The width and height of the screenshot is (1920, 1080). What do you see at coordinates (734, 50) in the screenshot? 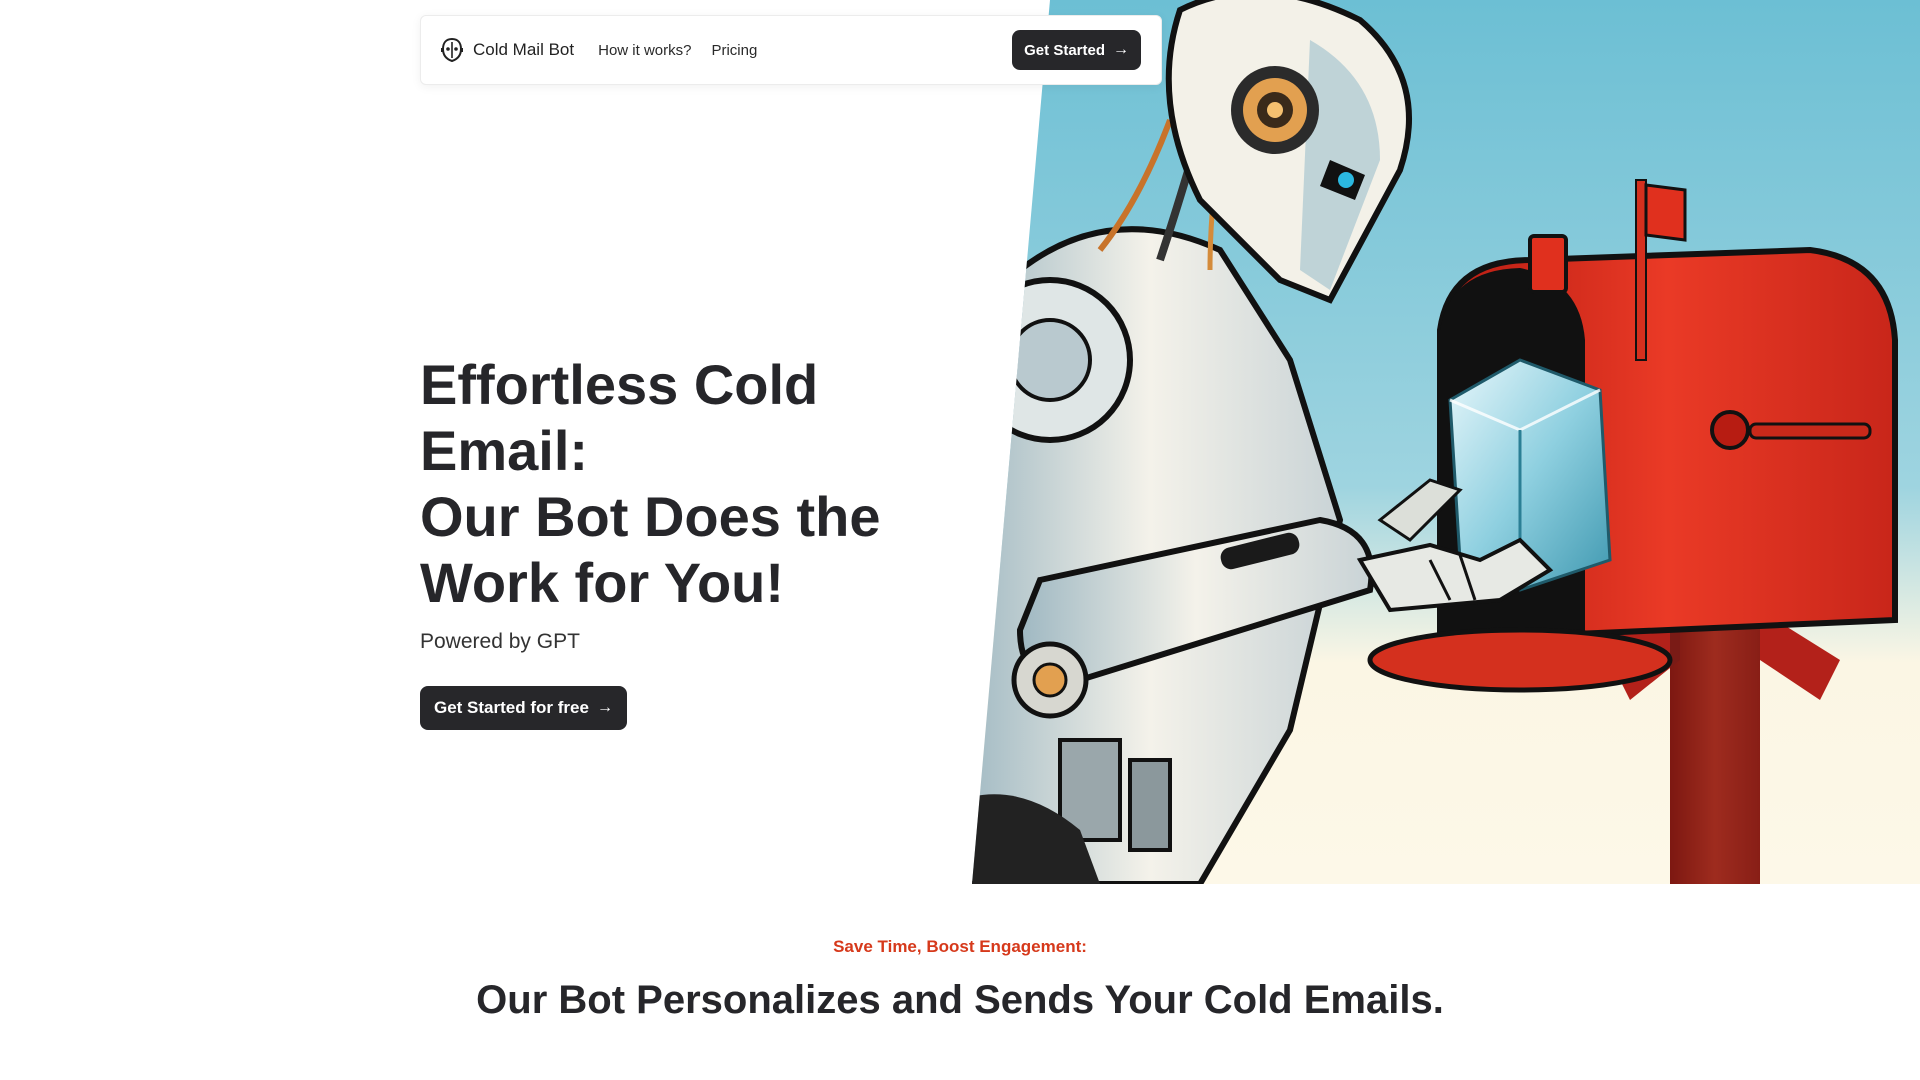
I see `nav-link-pricing: Pricing` at bounding box center [734, 50].